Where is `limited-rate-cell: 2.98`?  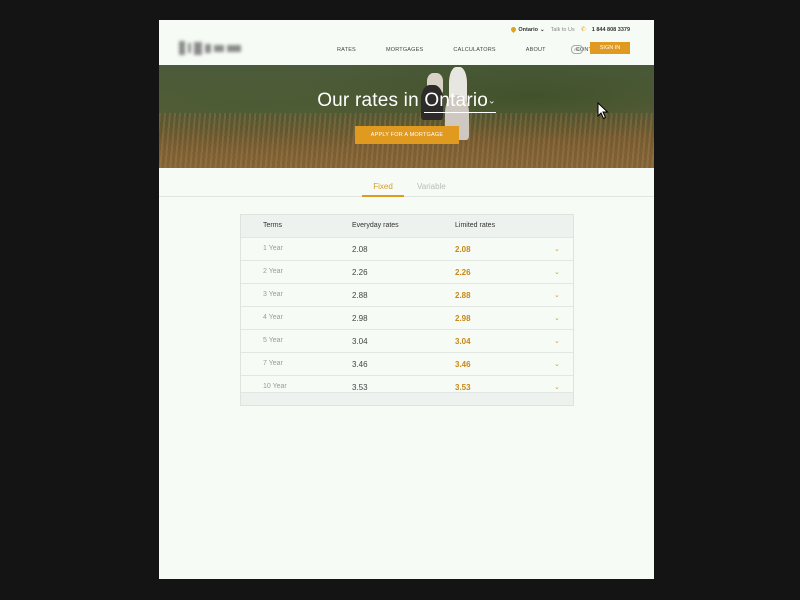
limited-rate-cell: 2.98 is located at coordinates (463, 318).